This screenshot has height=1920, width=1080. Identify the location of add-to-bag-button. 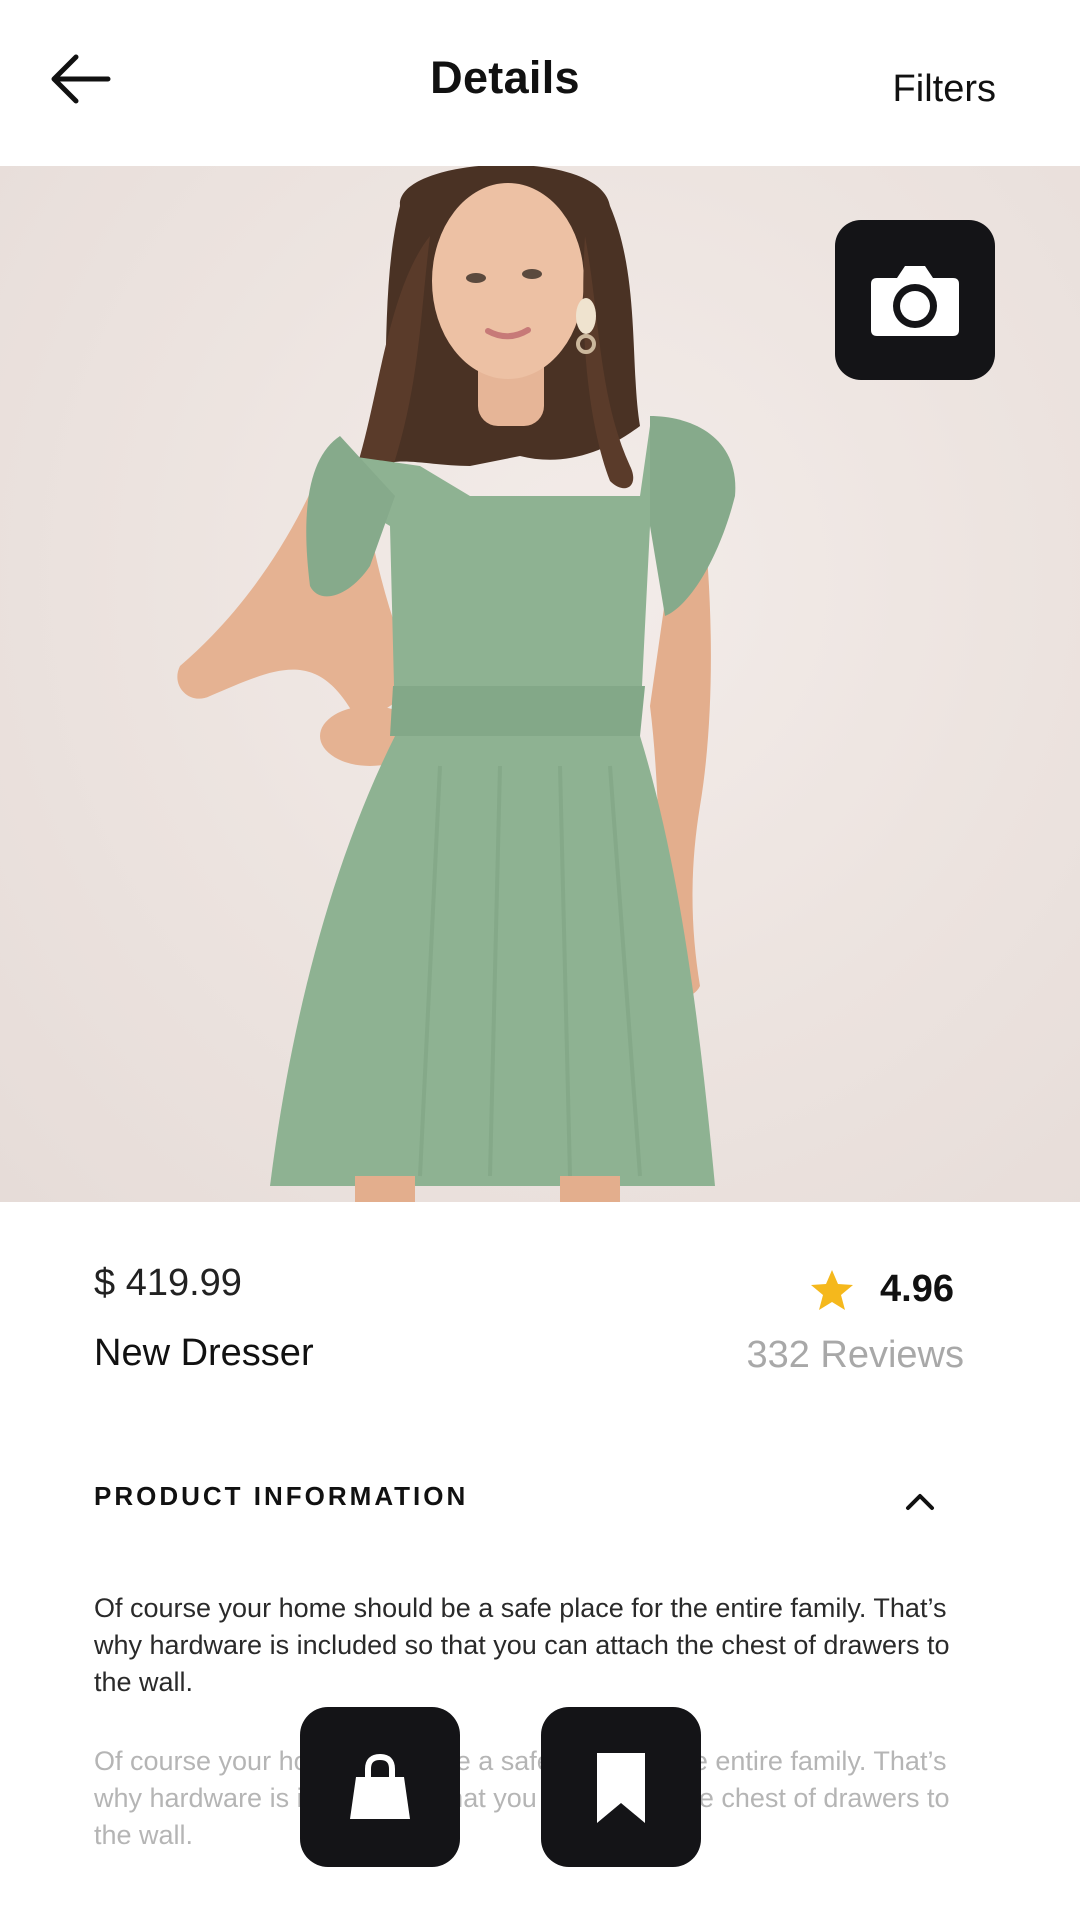
(380, 1787).